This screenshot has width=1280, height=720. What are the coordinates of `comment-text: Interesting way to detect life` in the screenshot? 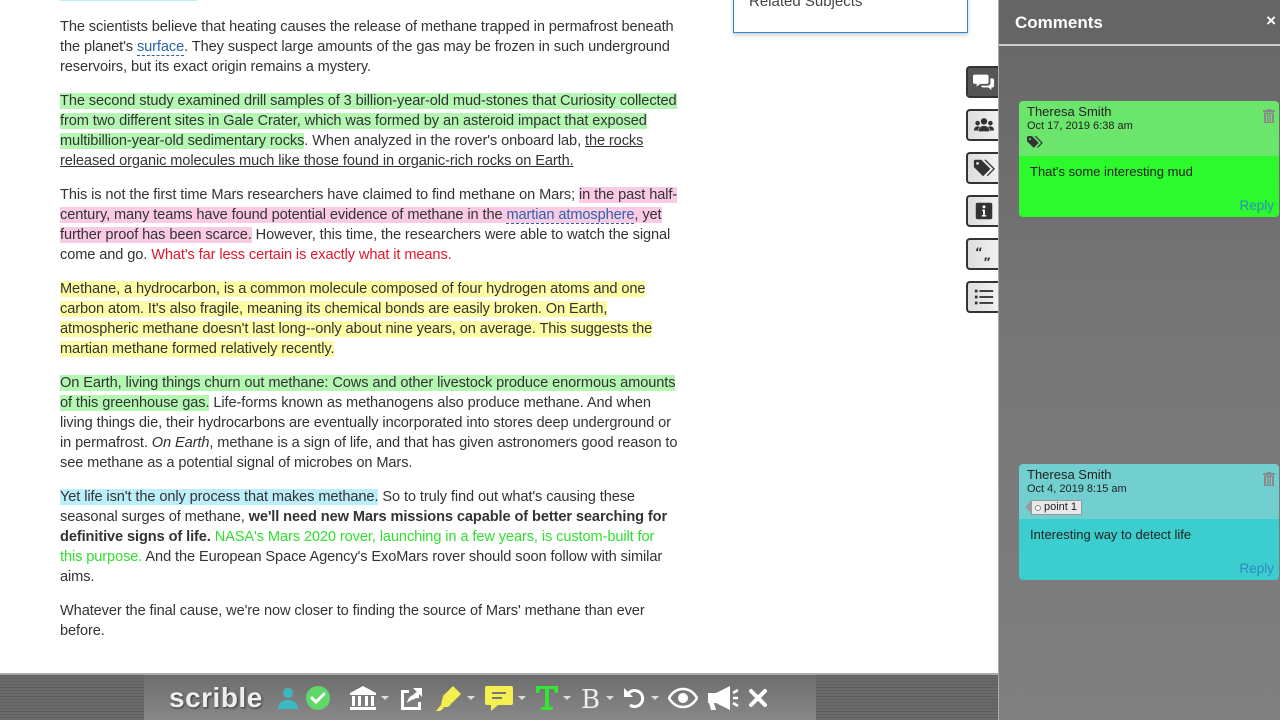 It's located at (1111, 534).